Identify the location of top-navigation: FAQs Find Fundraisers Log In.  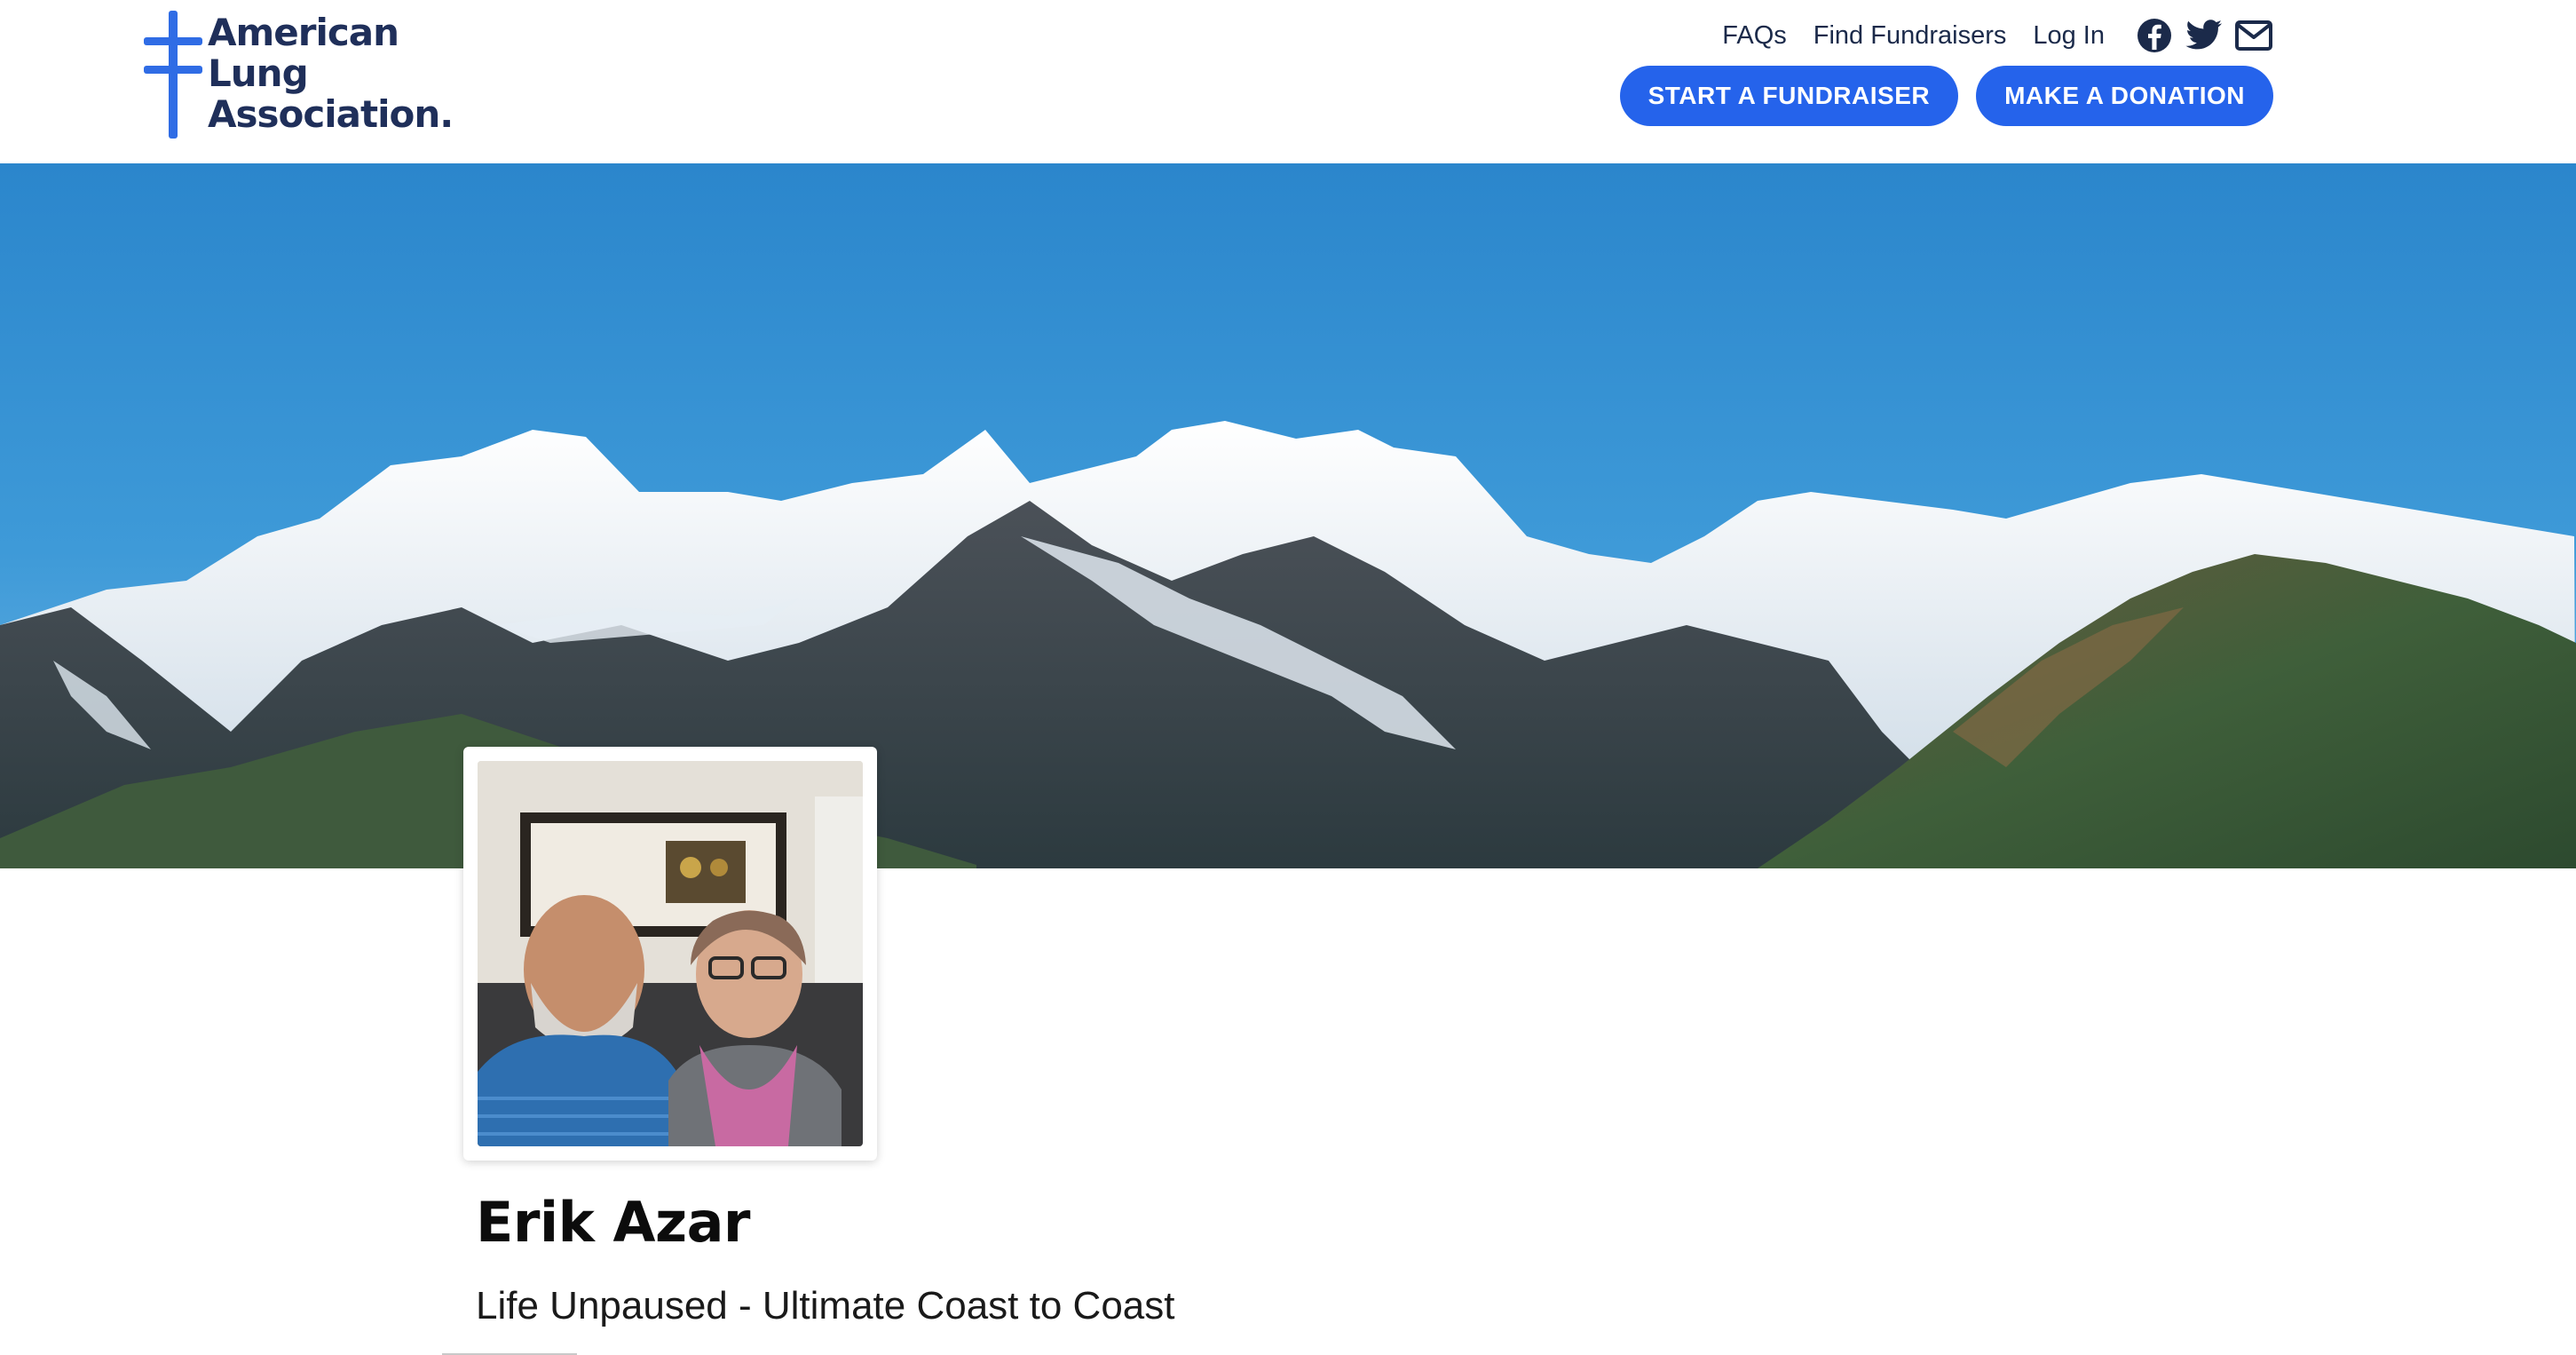
(1997, 35).